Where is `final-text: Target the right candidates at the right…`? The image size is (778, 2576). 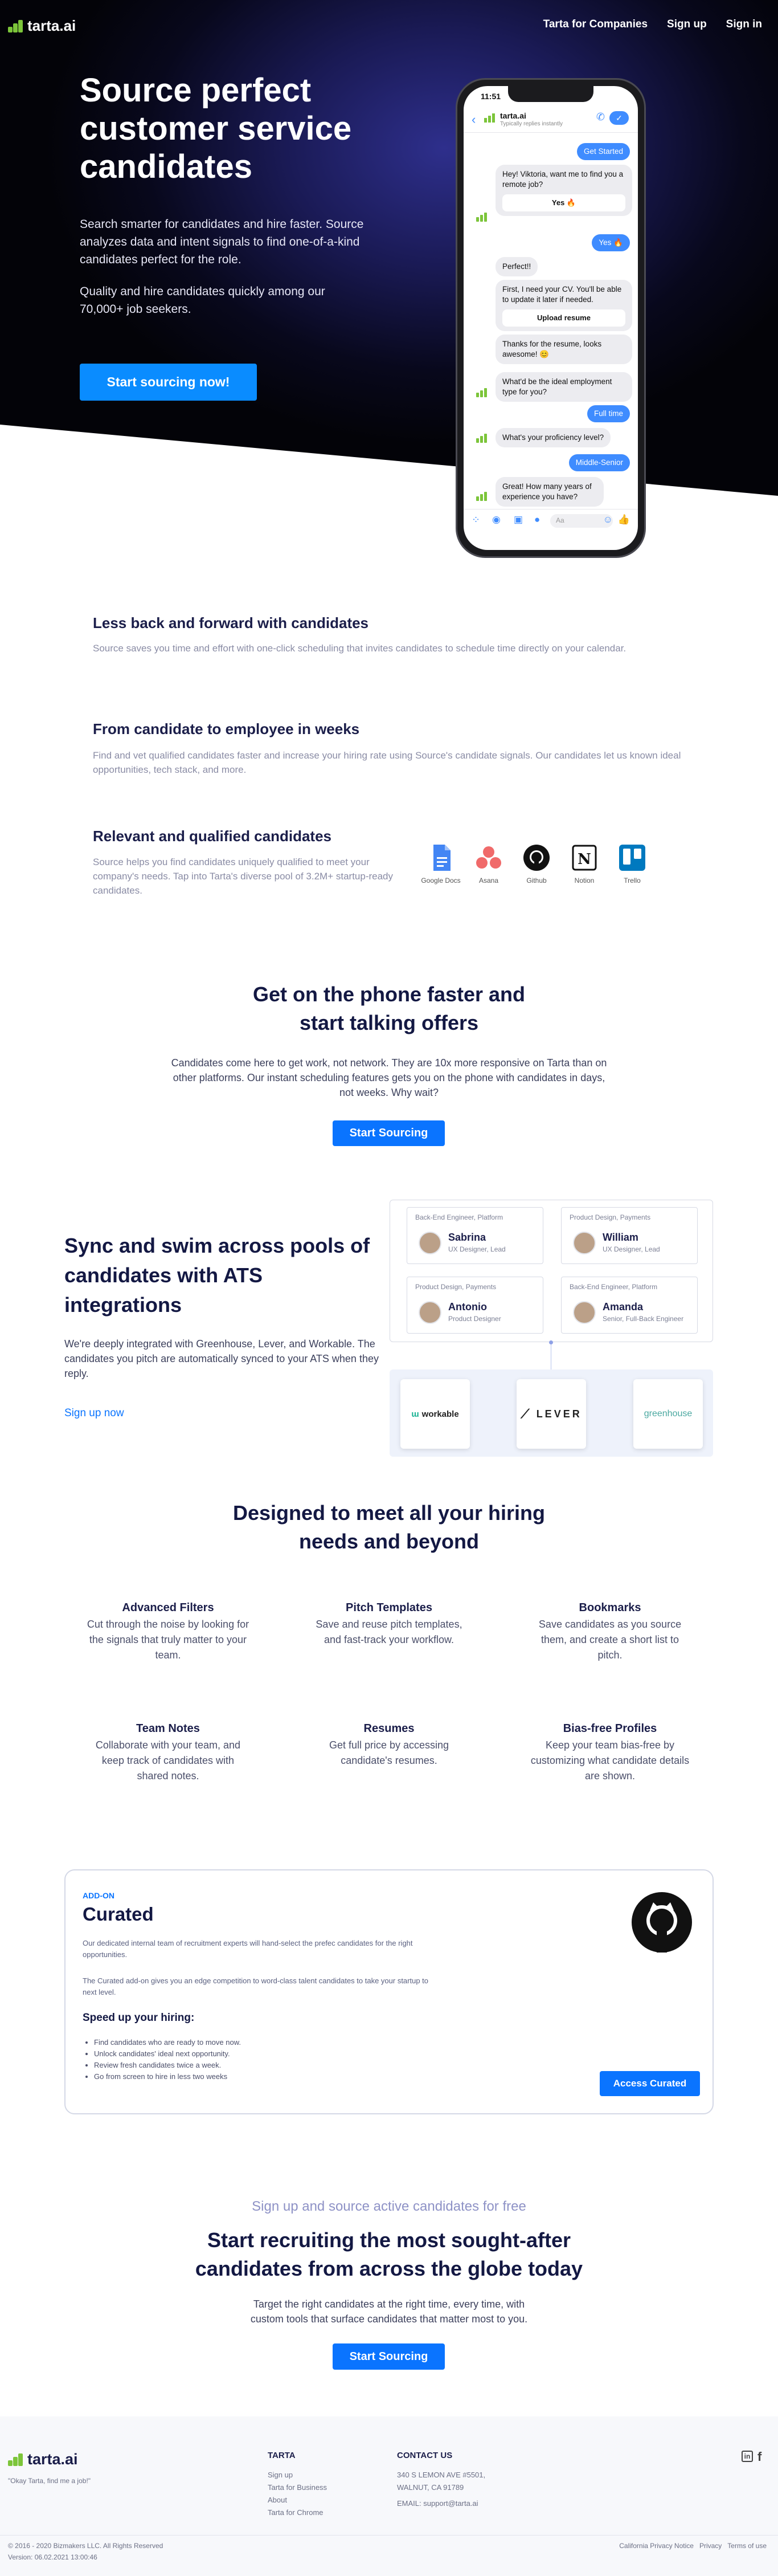 final-text: Target the right candidates at the right… is located at coordinates (389, 2311).